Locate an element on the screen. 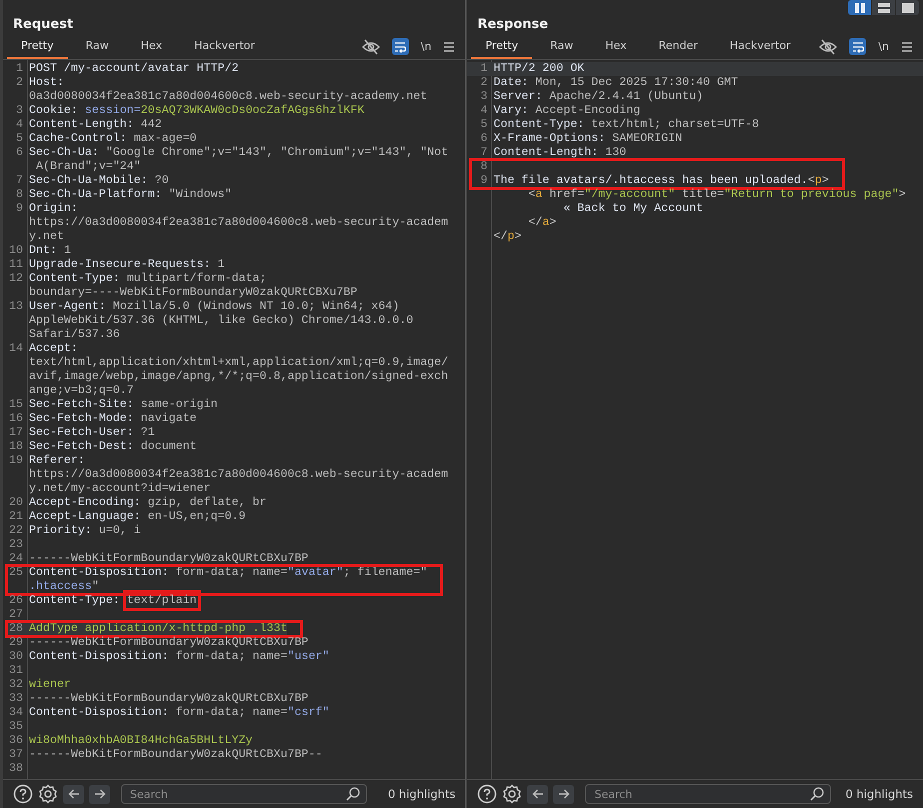 Image resolution: width=923 pixels, height=808 pixels. code-line: <a href="/my-account" title="Return to previous page"> is located at coordinates (716, 194).